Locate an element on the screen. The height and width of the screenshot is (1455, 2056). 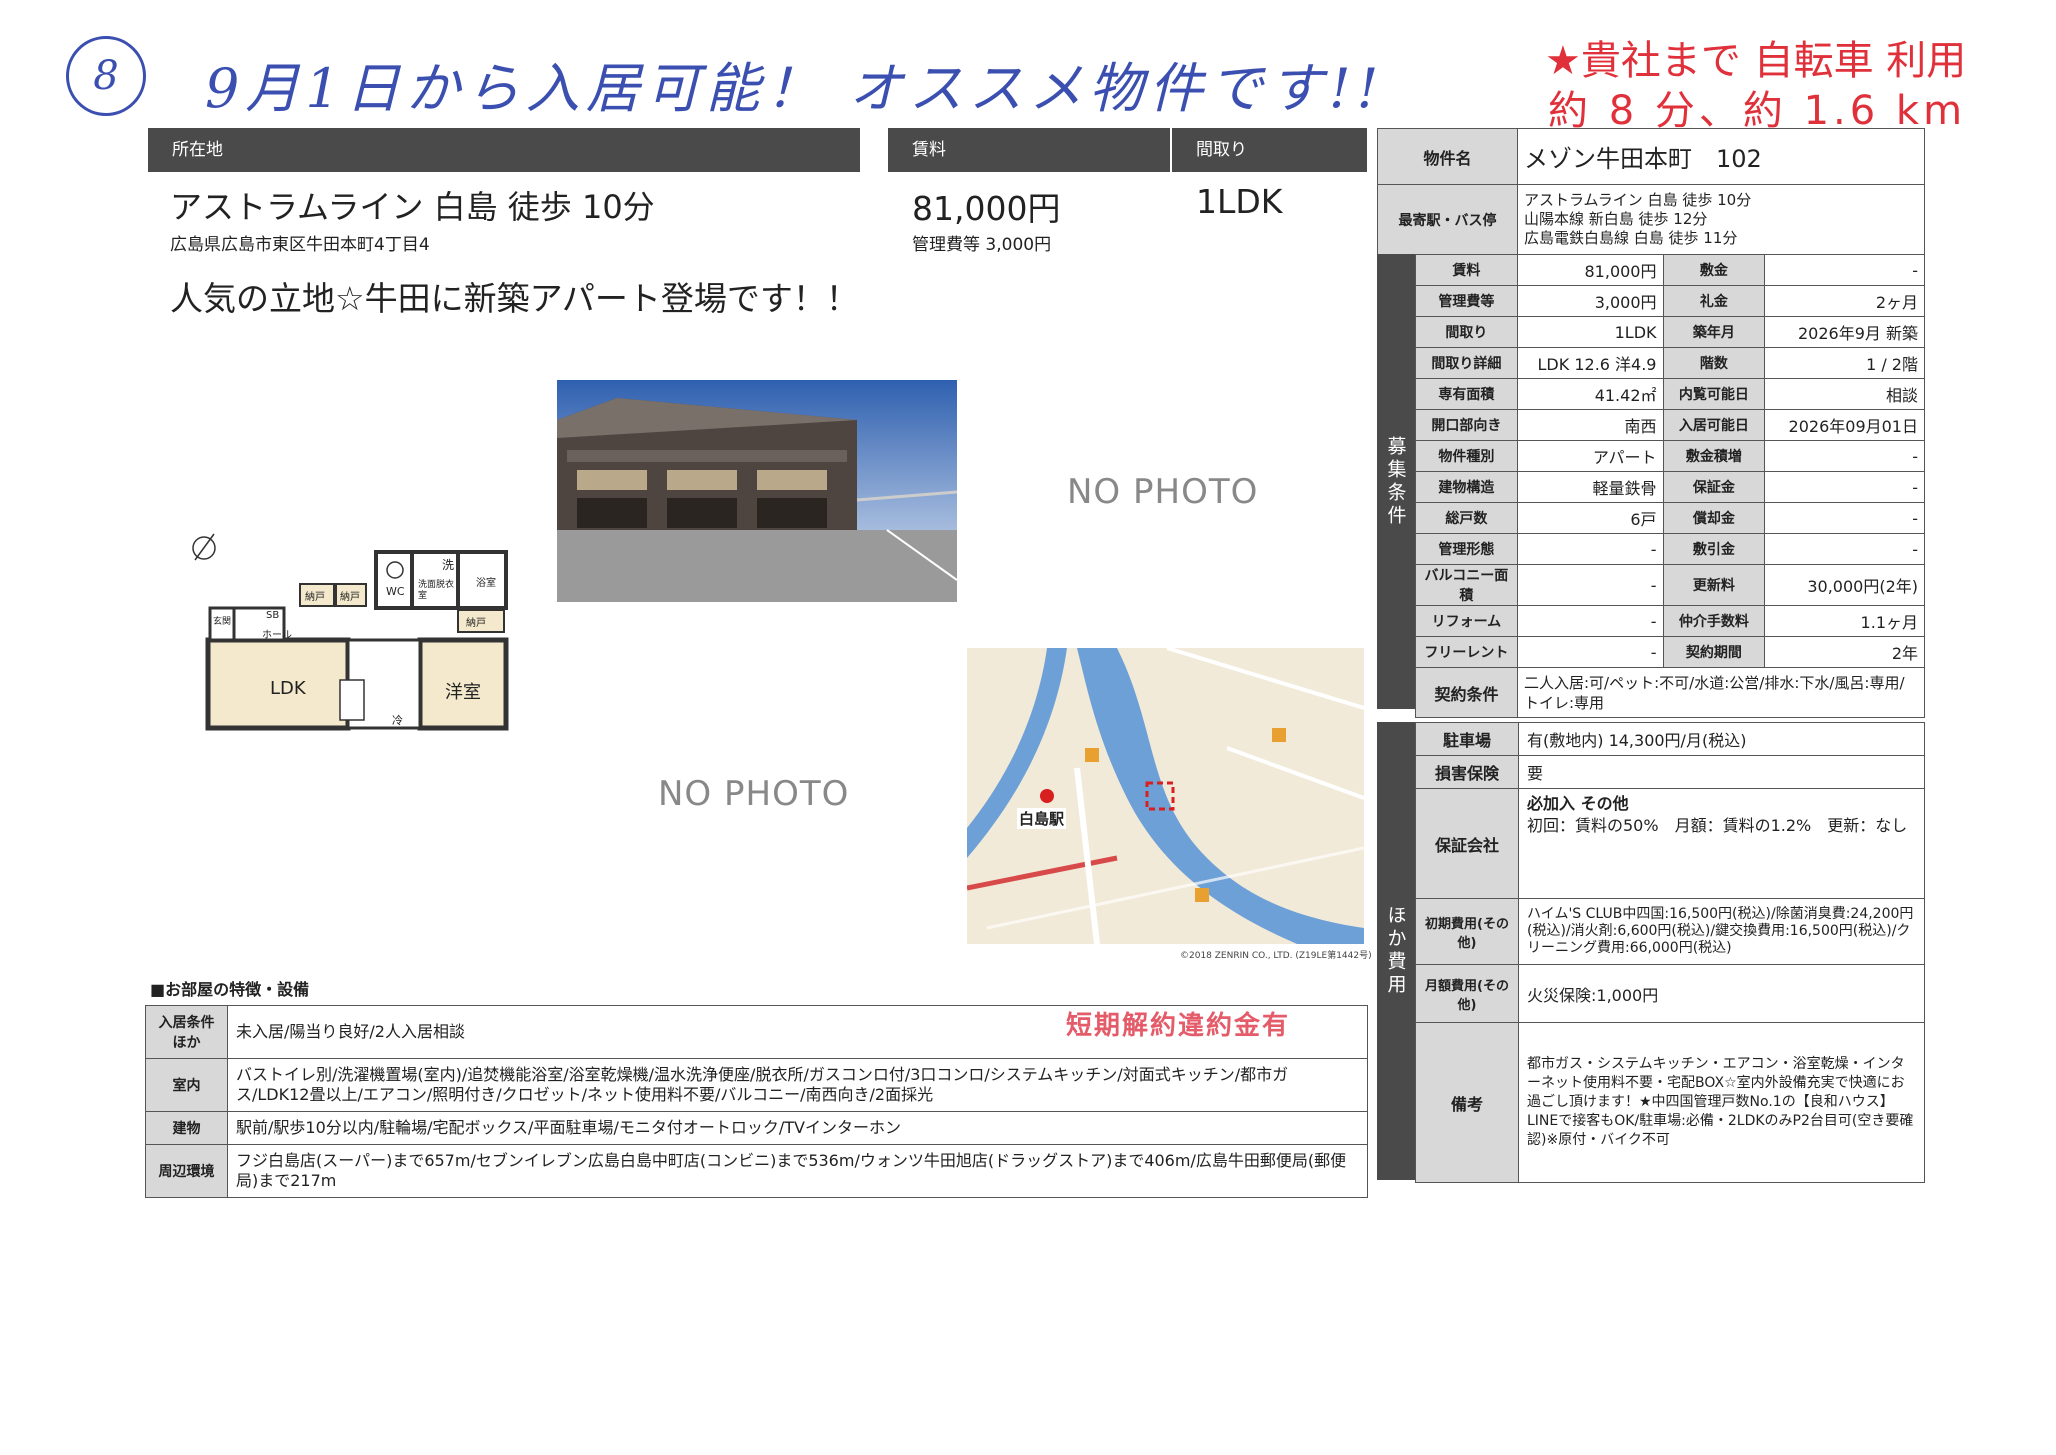
condition-label: 仲介手数料 is located at coordinates (1714, 621).